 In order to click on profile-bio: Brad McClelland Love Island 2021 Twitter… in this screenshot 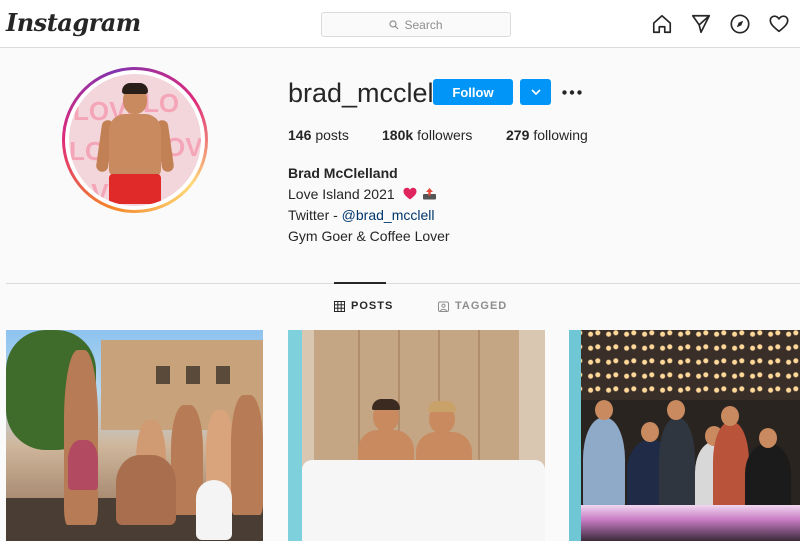, I will do `click(369, 205)`.